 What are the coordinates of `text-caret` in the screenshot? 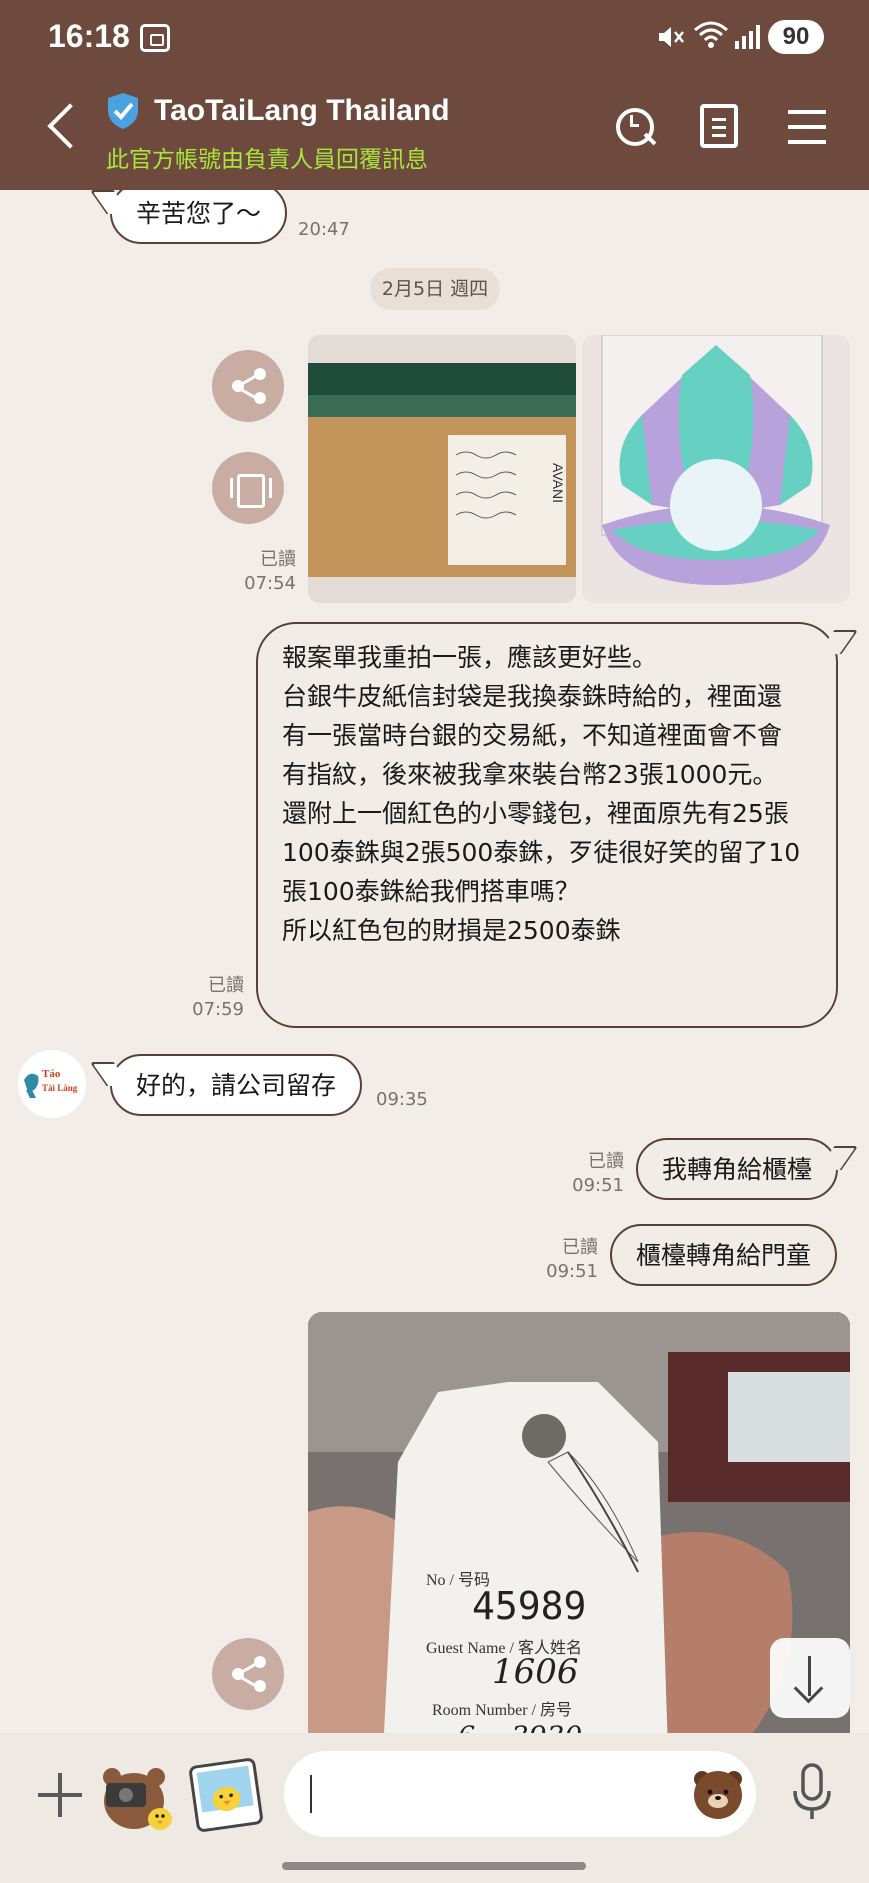 It's located at (311, 1794).